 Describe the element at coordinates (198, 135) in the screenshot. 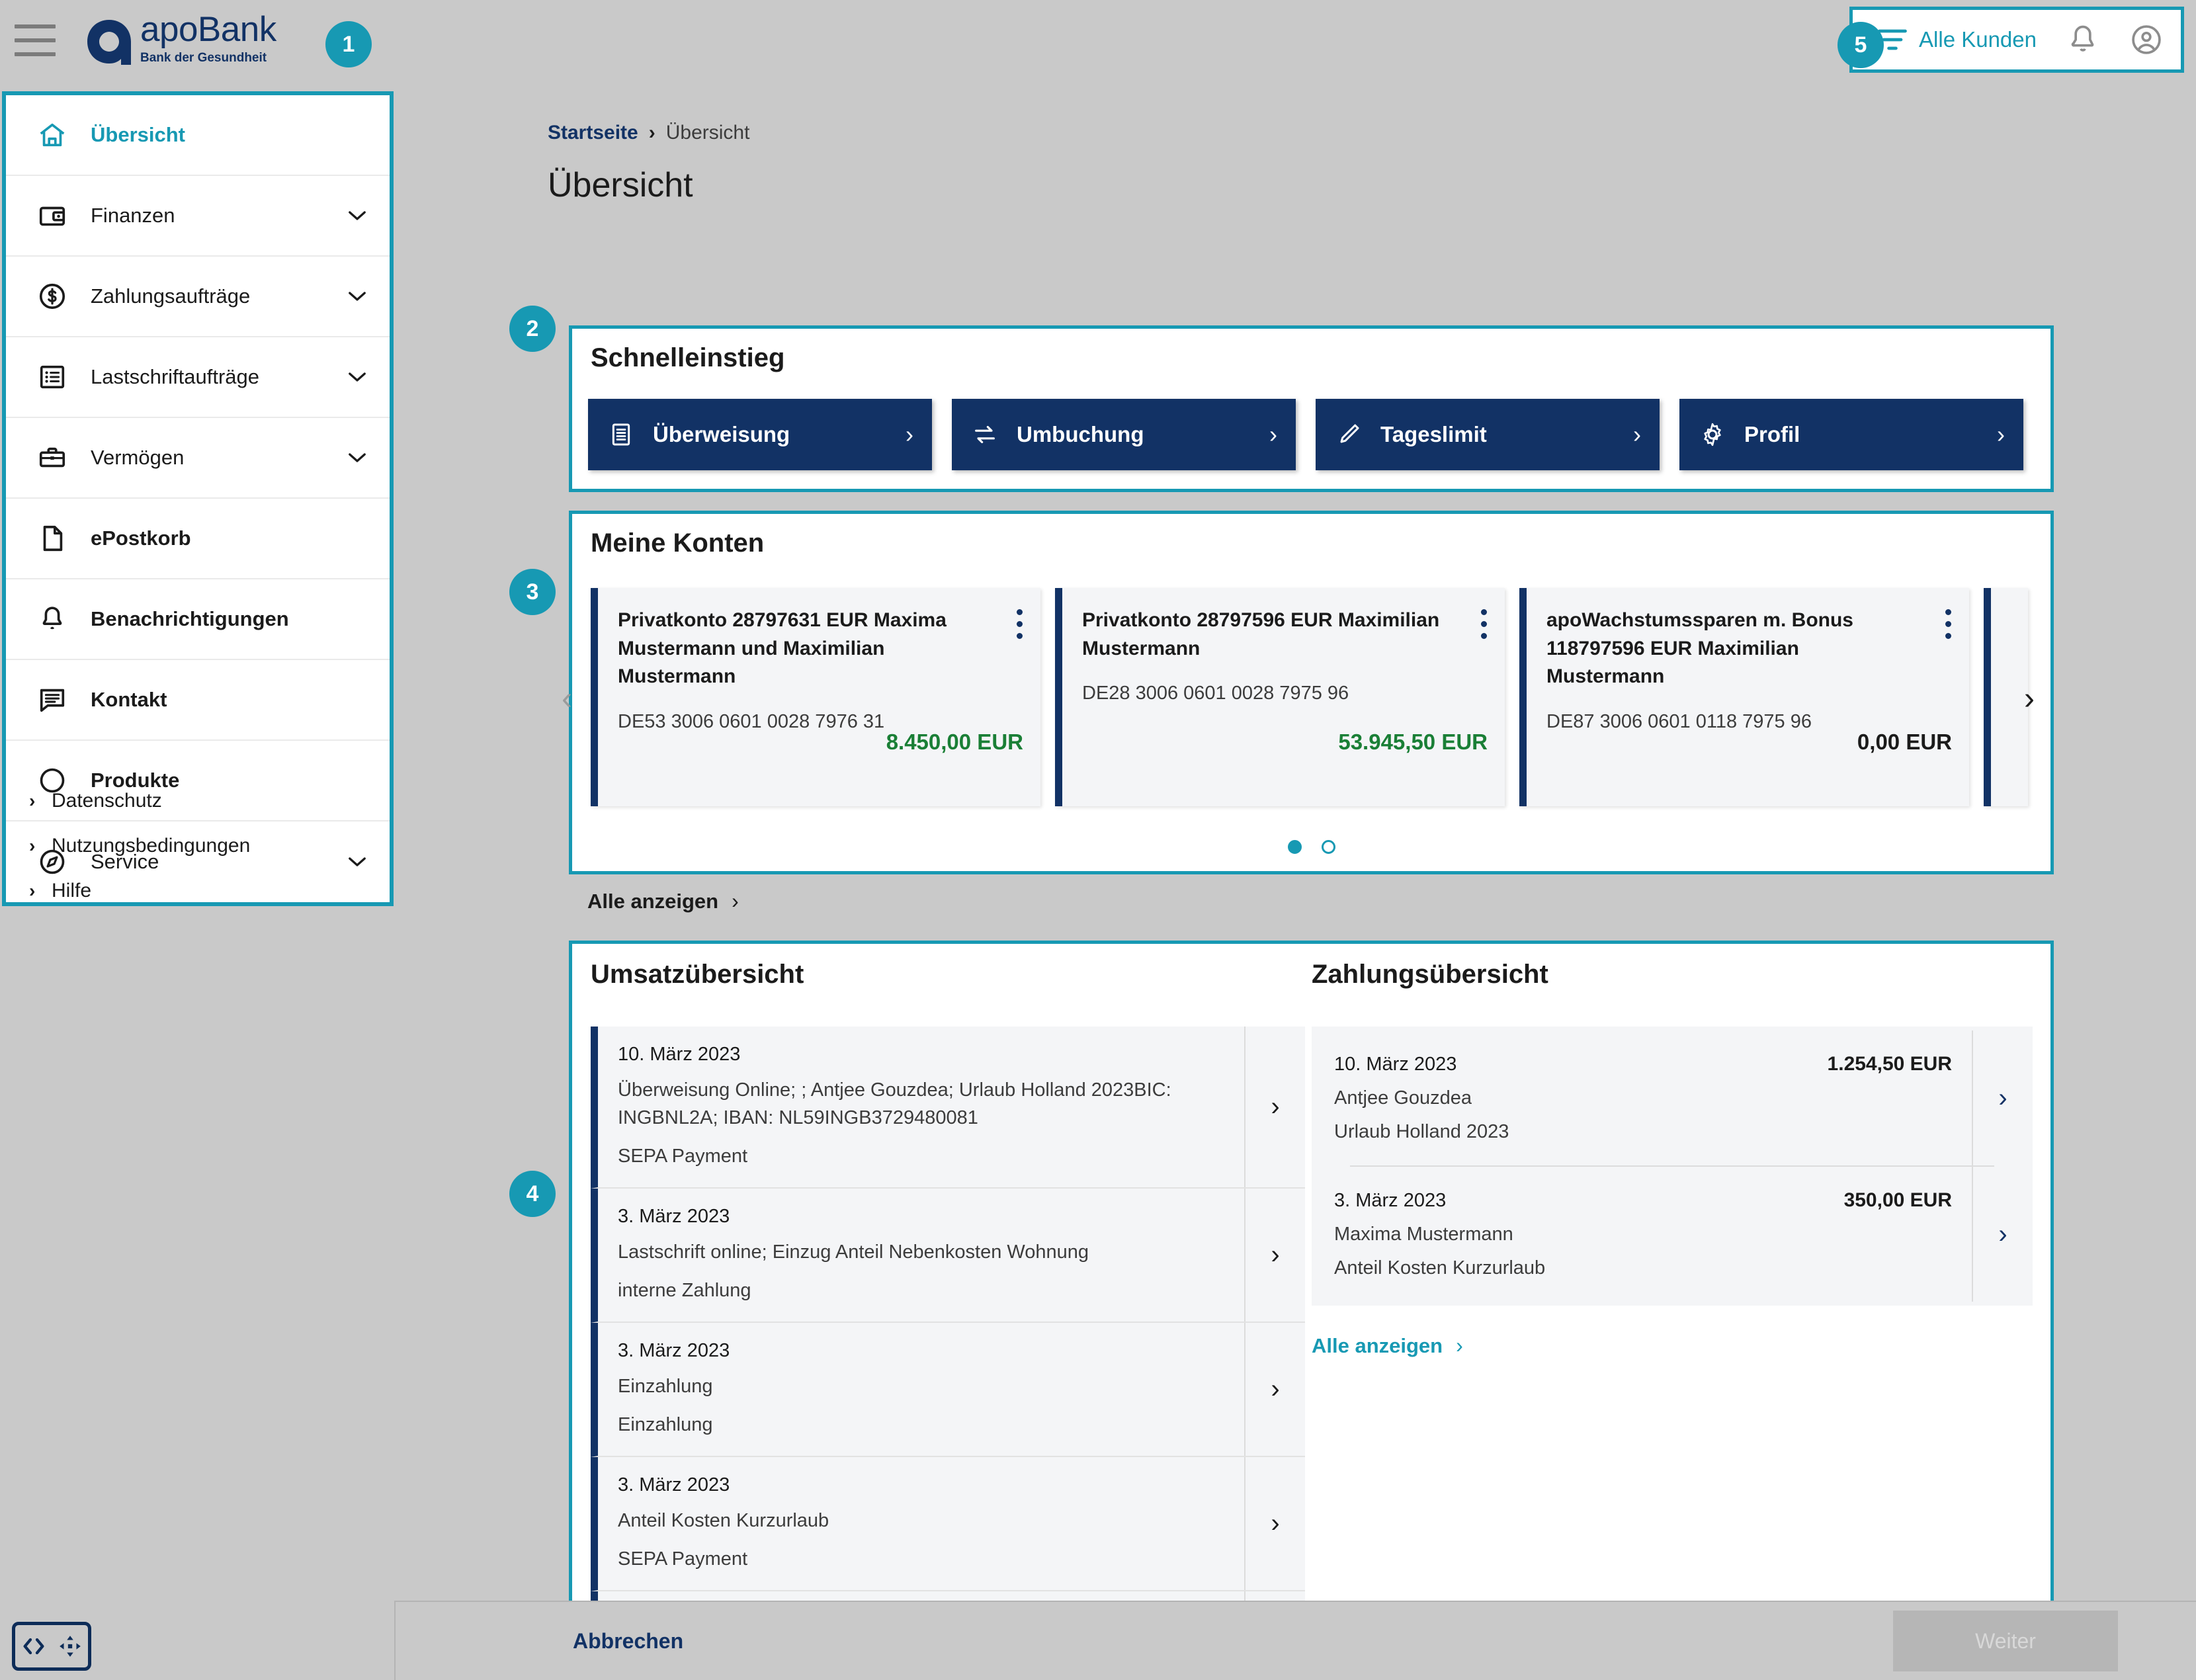

I see `sidebar-item-uebersicht: Übersicht` at that location.